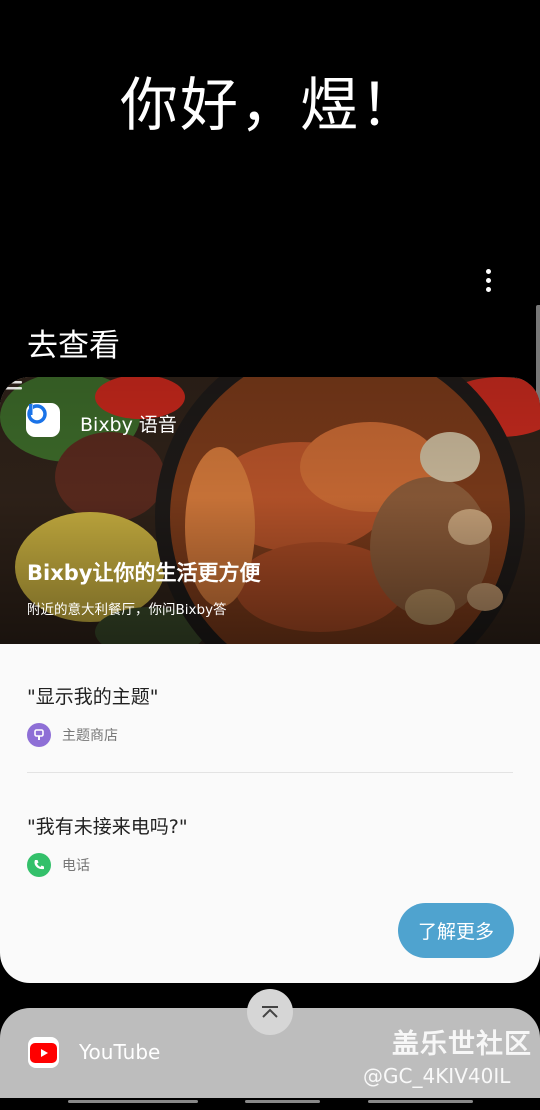 The height and width of the screenshot is (1110, 540). What do you see at coordinates (269, 105) in the screenshot?
I see `greeting-title: 你好，煜！` at bounding box center [269, 105].